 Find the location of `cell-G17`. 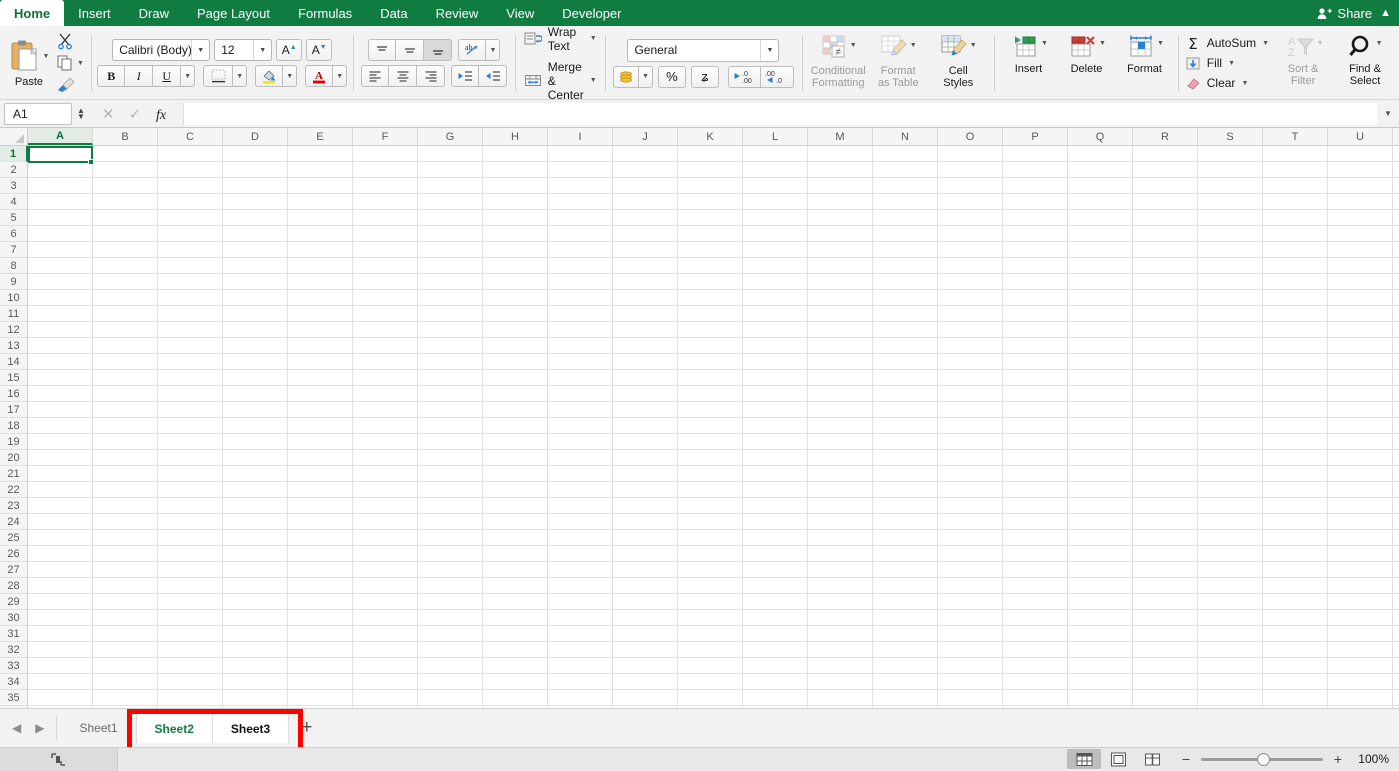

cell-G17 is located at coordinates (450, 410).